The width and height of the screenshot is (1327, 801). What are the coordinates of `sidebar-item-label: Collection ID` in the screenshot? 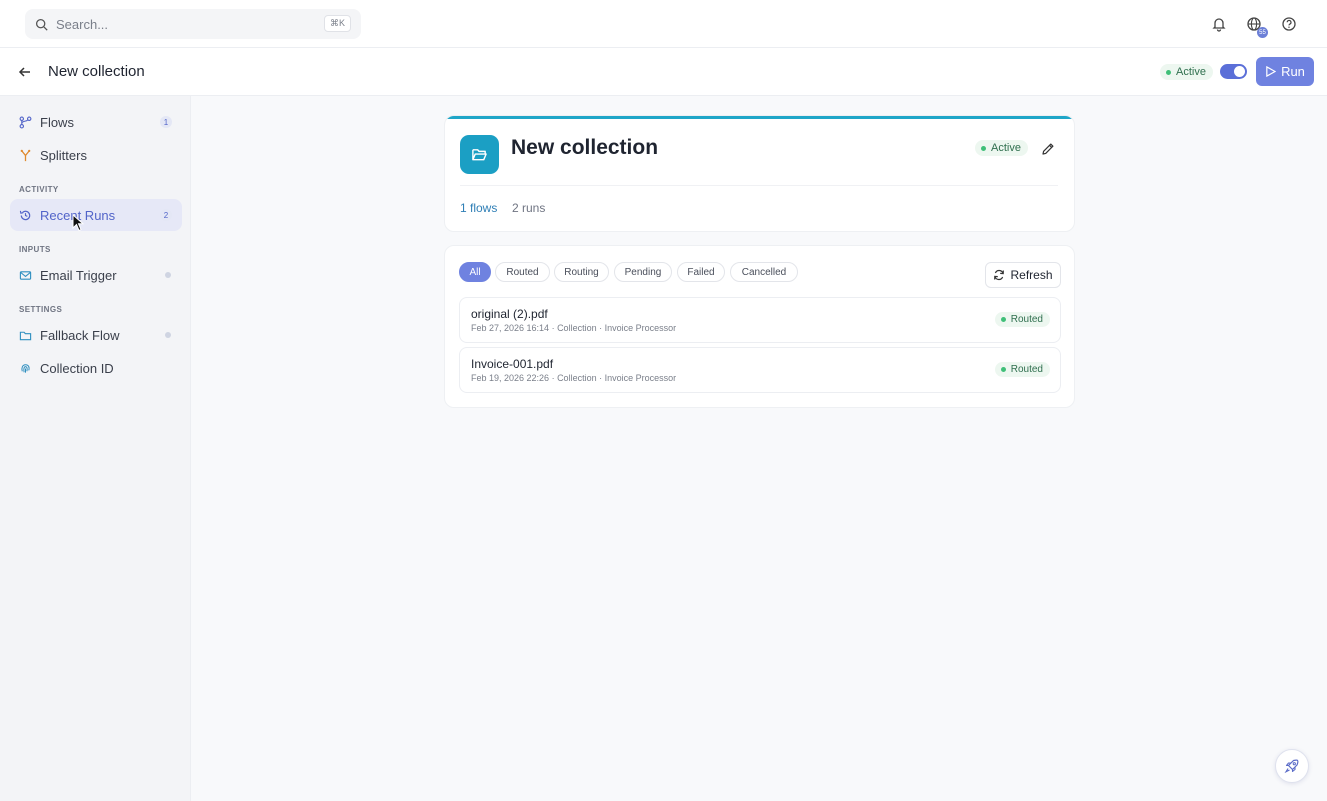 It's located at (77, 368).